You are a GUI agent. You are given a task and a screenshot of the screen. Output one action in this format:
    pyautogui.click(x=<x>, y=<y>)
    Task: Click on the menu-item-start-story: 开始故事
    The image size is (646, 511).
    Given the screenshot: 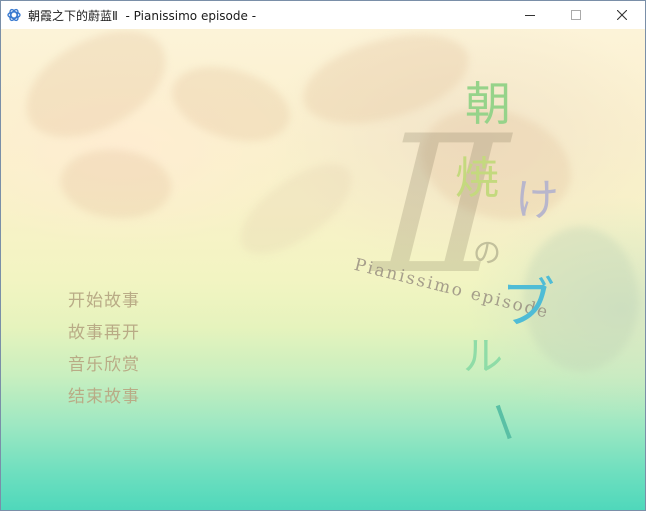 What is the action you would take?
    pyautogui.click(x=104, y=301)
    